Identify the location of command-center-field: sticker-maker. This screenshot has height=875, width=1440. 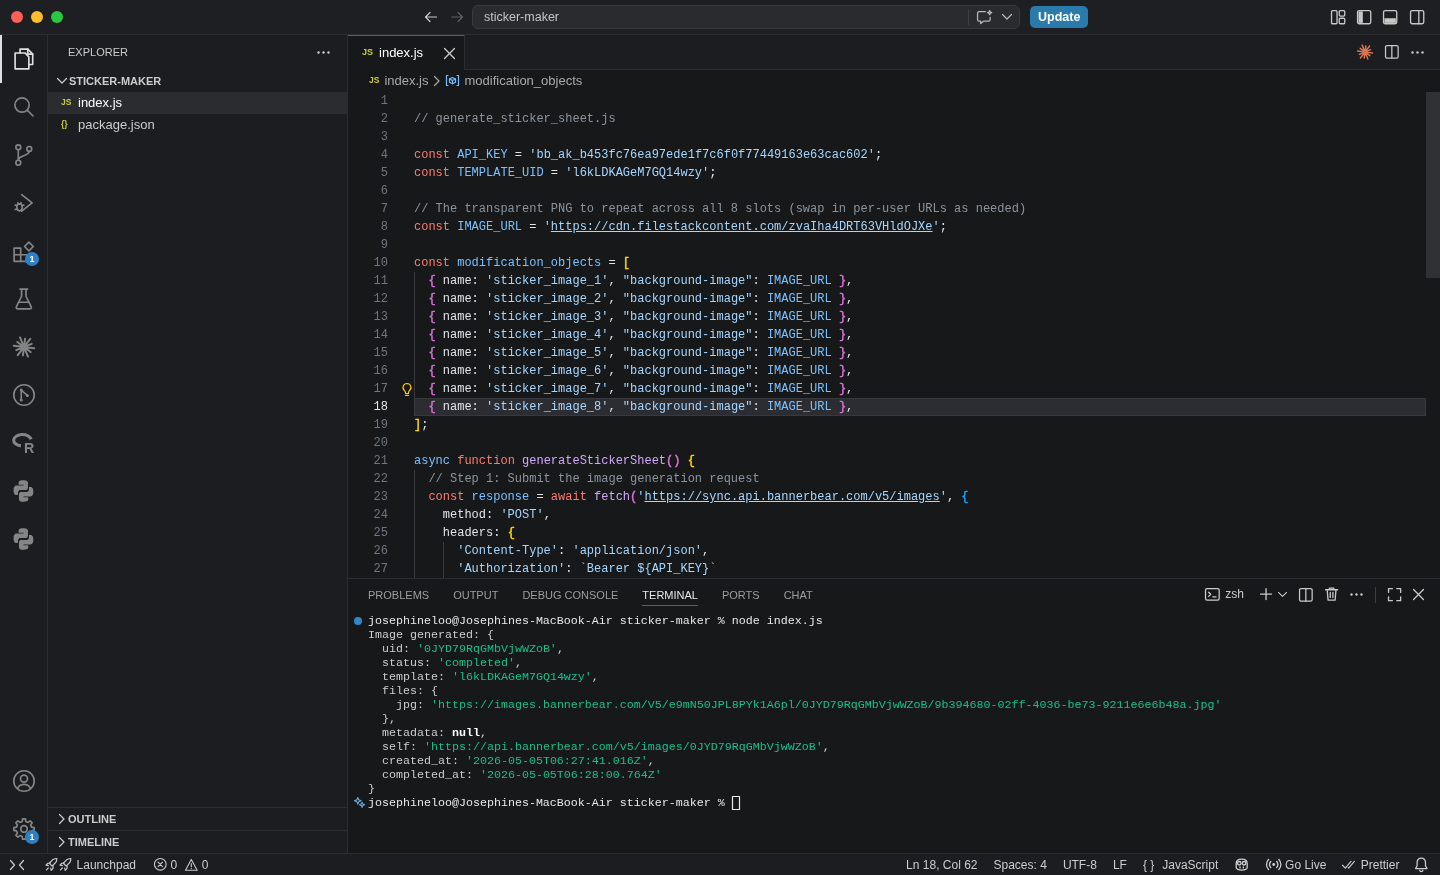
(746, 17).